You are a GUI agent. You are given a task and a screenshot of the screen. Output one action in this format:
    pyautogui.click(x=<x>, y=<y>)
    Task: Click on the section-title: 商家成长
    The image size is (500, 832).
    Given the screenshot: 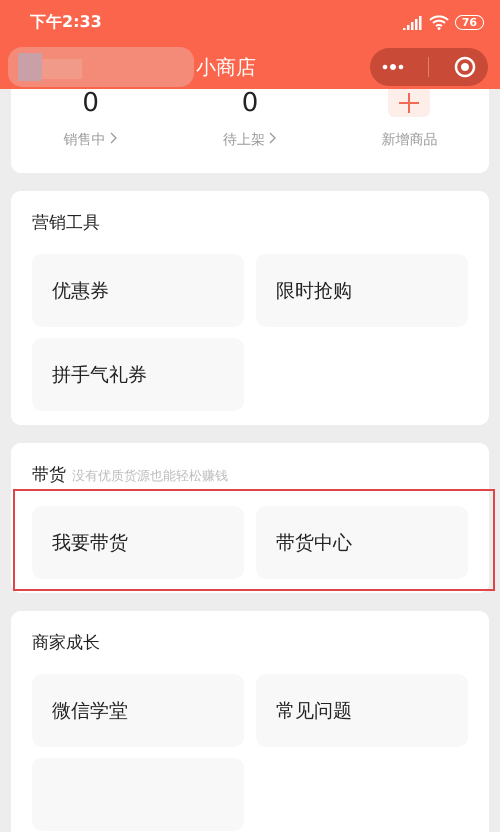 What is the action you would take?
    pyautogui.click(x=66, y=643)
    